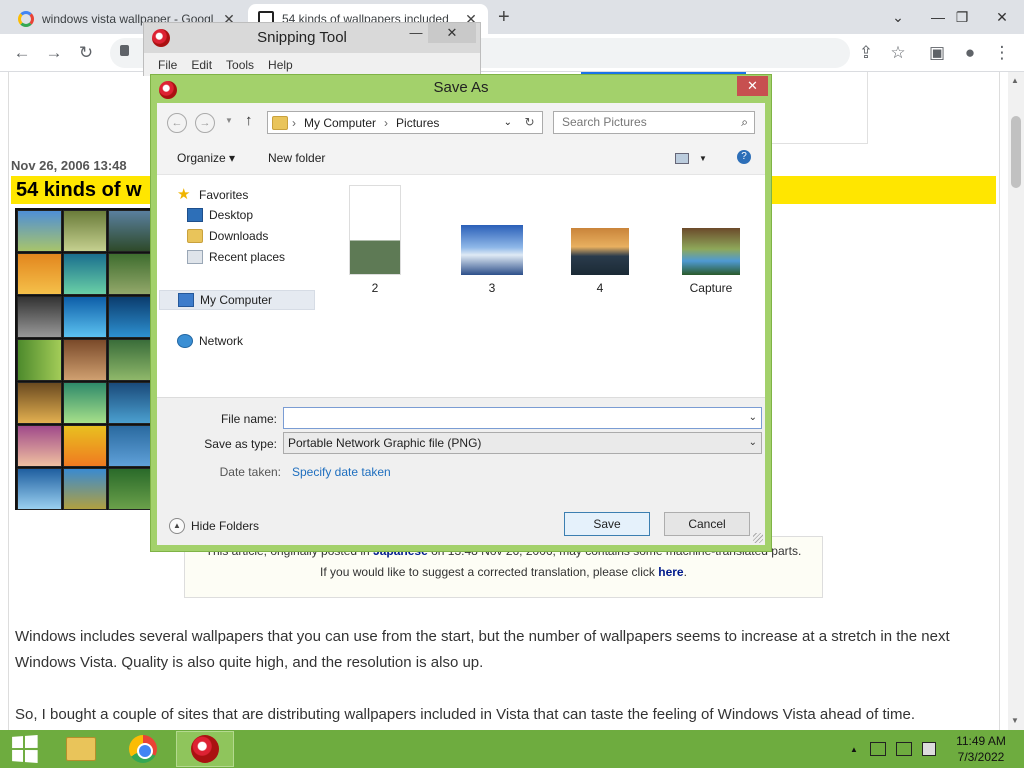 The height and width of the screenshot is (768, 1024). Describe the element at coordinates (195, 236) in the screenshot. I see `downloads-folder-icon` at that location.